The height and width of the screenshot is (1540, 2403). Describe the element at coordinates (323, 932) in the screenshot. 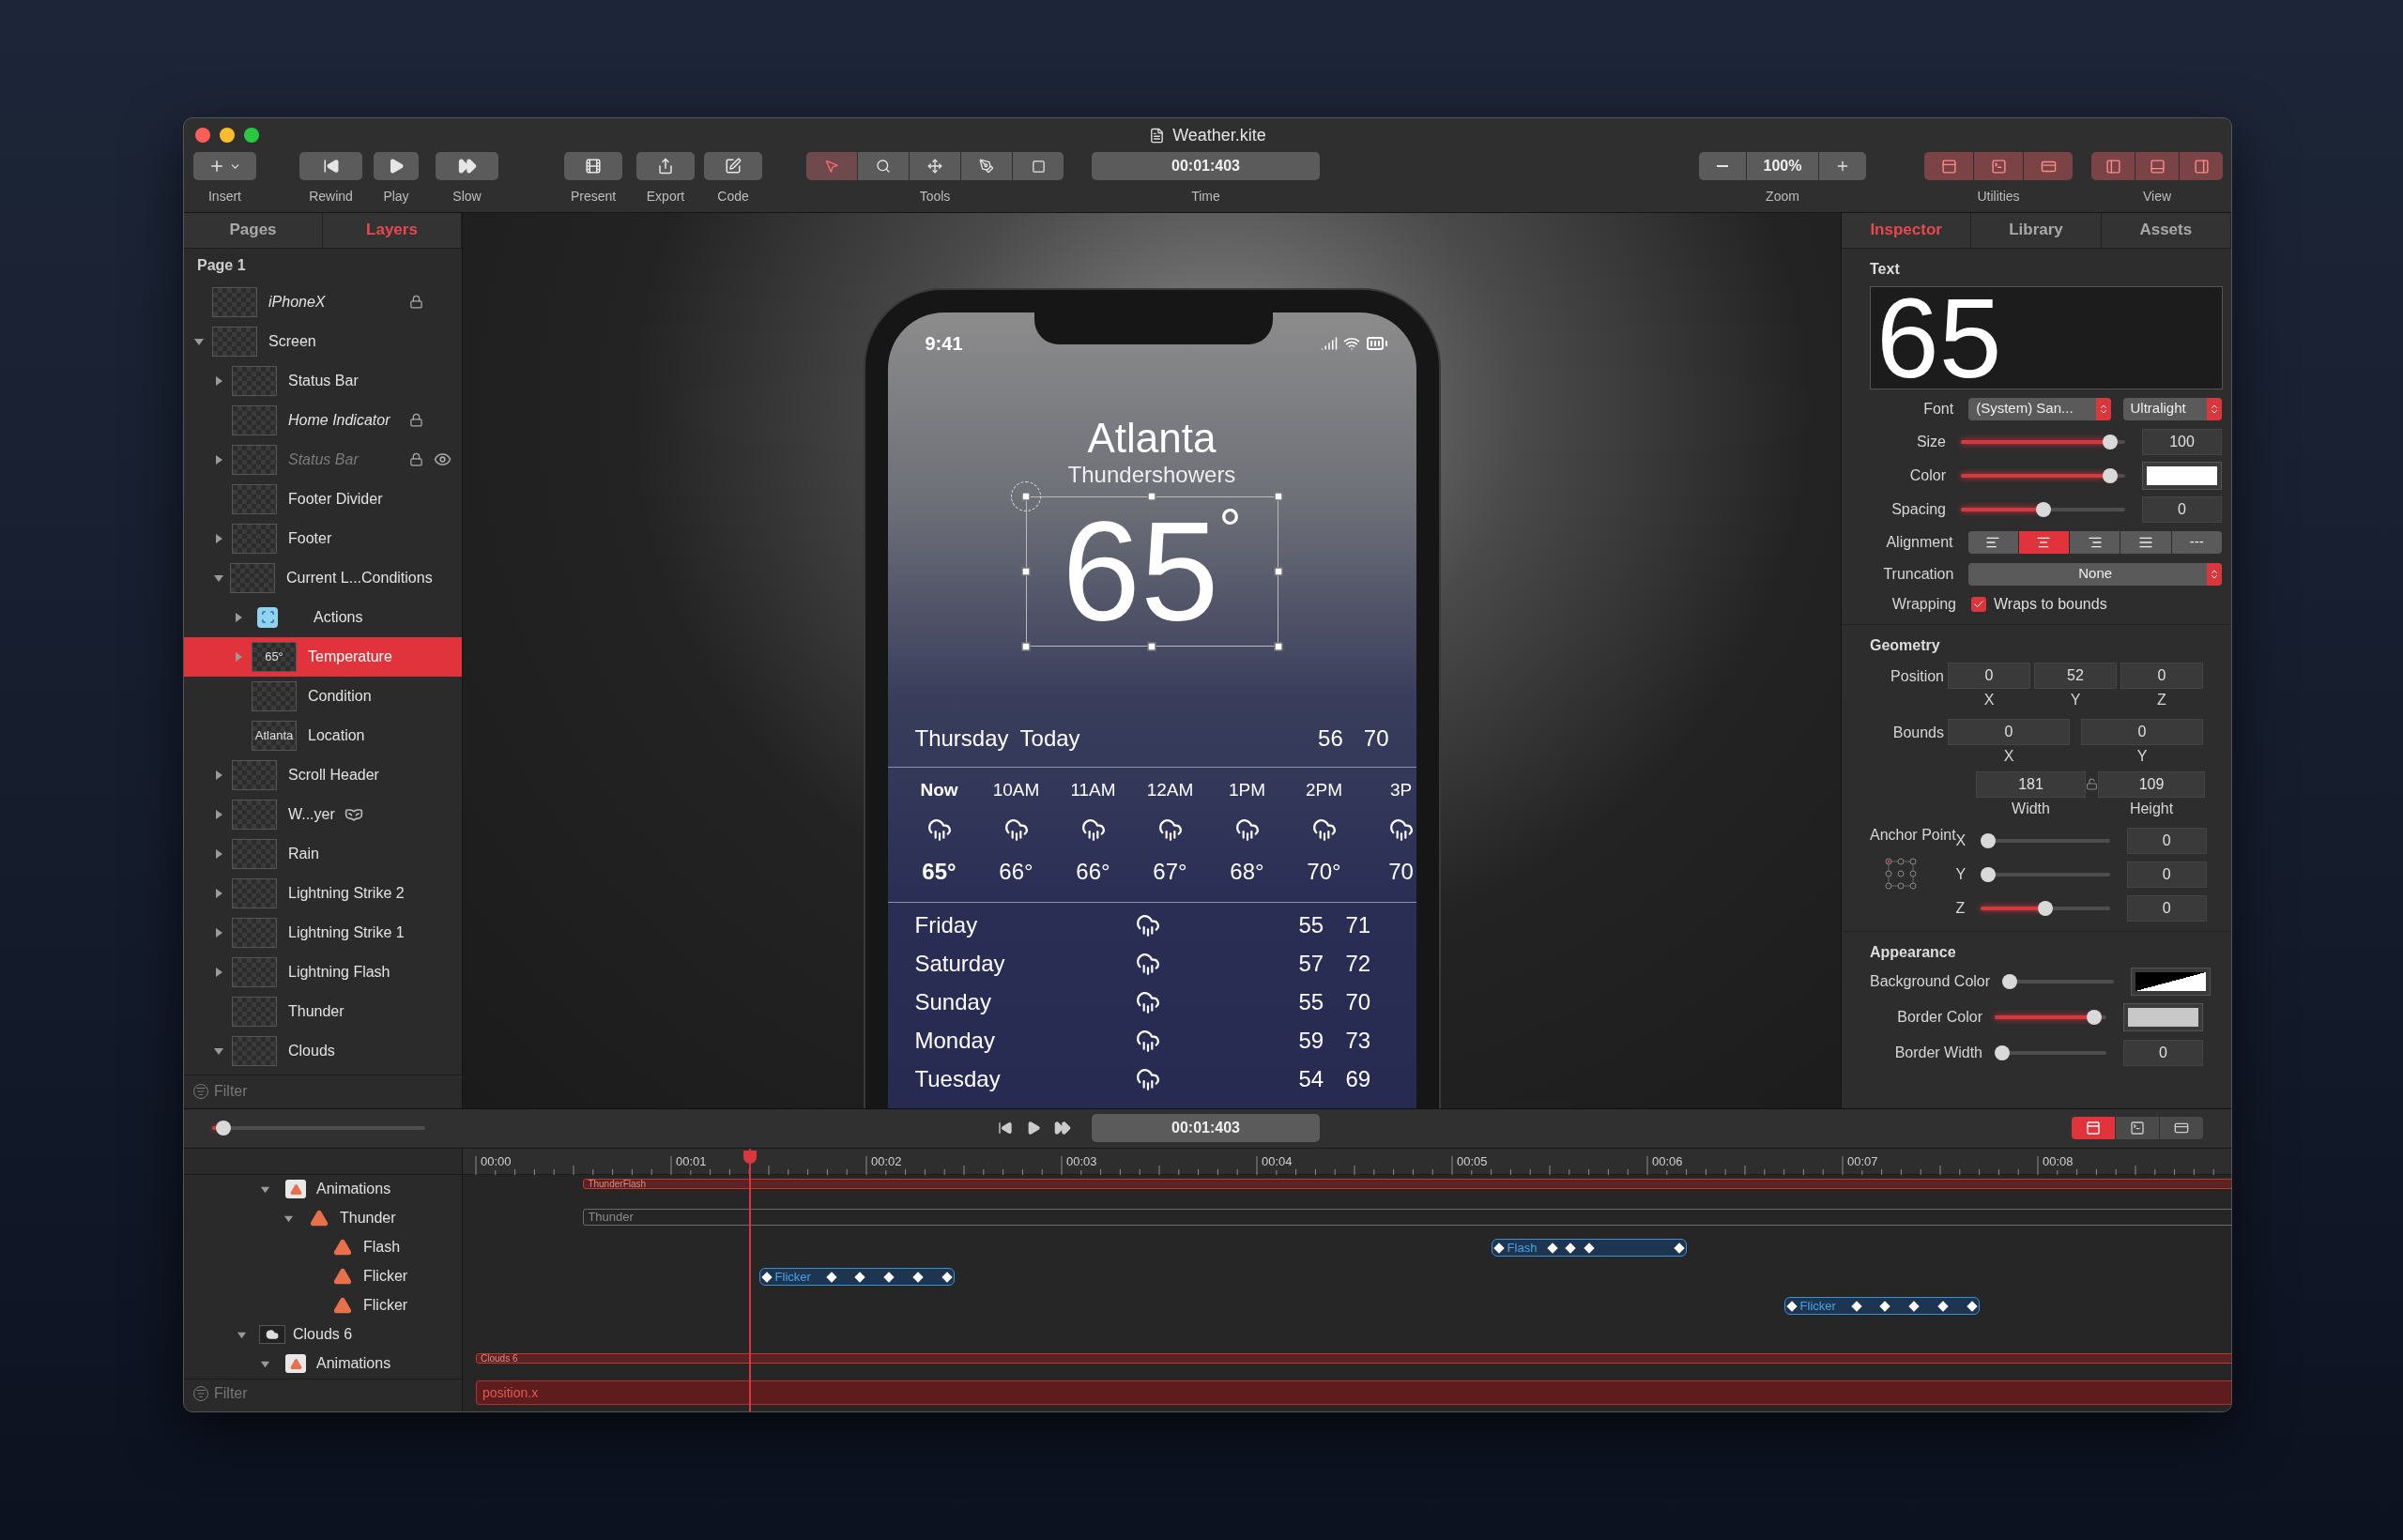

I see `layer-row: Lightning Strike 1` at that location.